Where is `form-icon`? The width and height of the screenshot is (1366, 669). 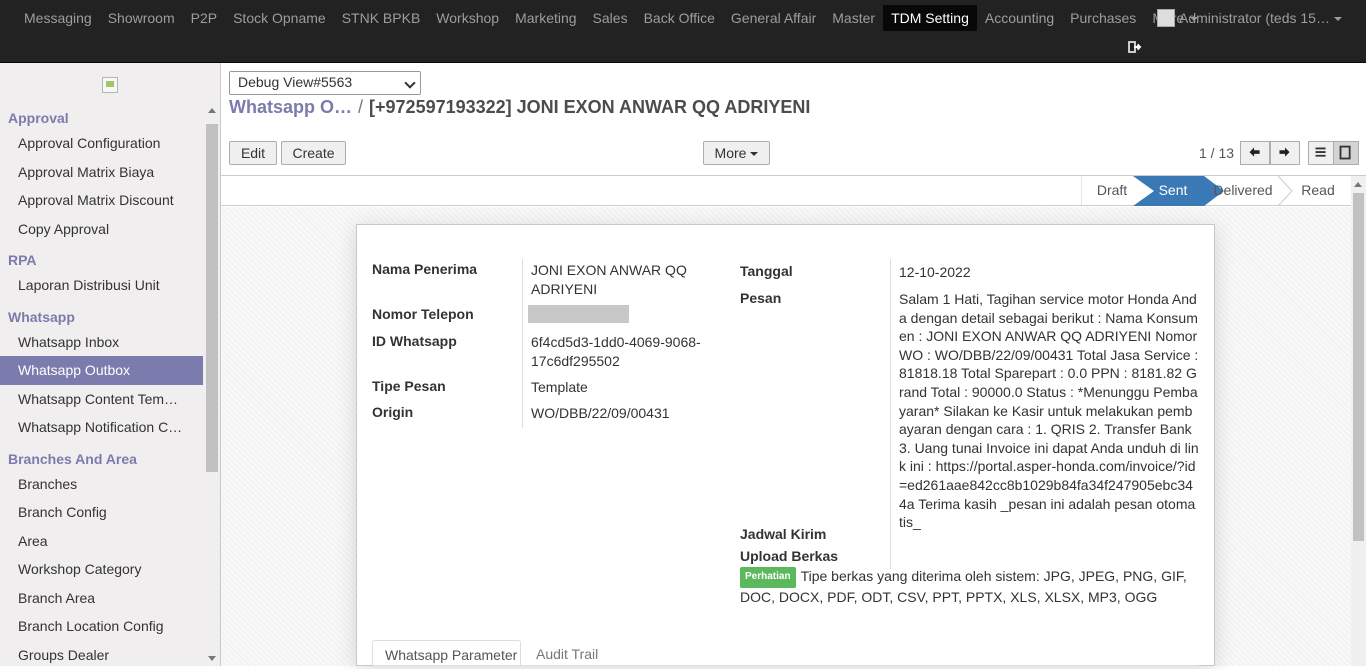 form-icon is located at coordinates (1345, 152).